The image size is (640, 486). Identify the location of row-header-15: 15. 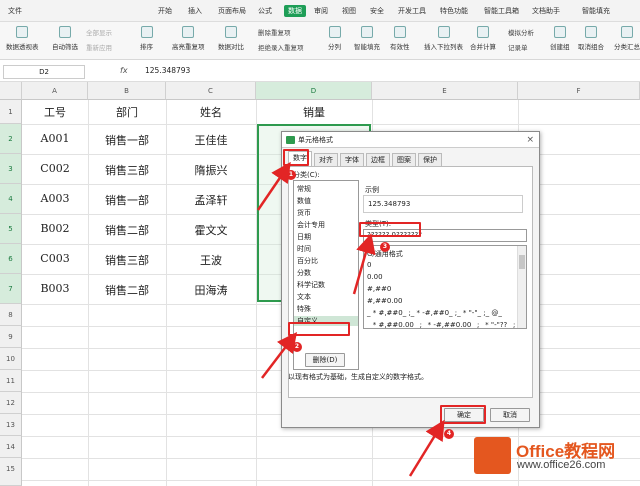
(11, 472).